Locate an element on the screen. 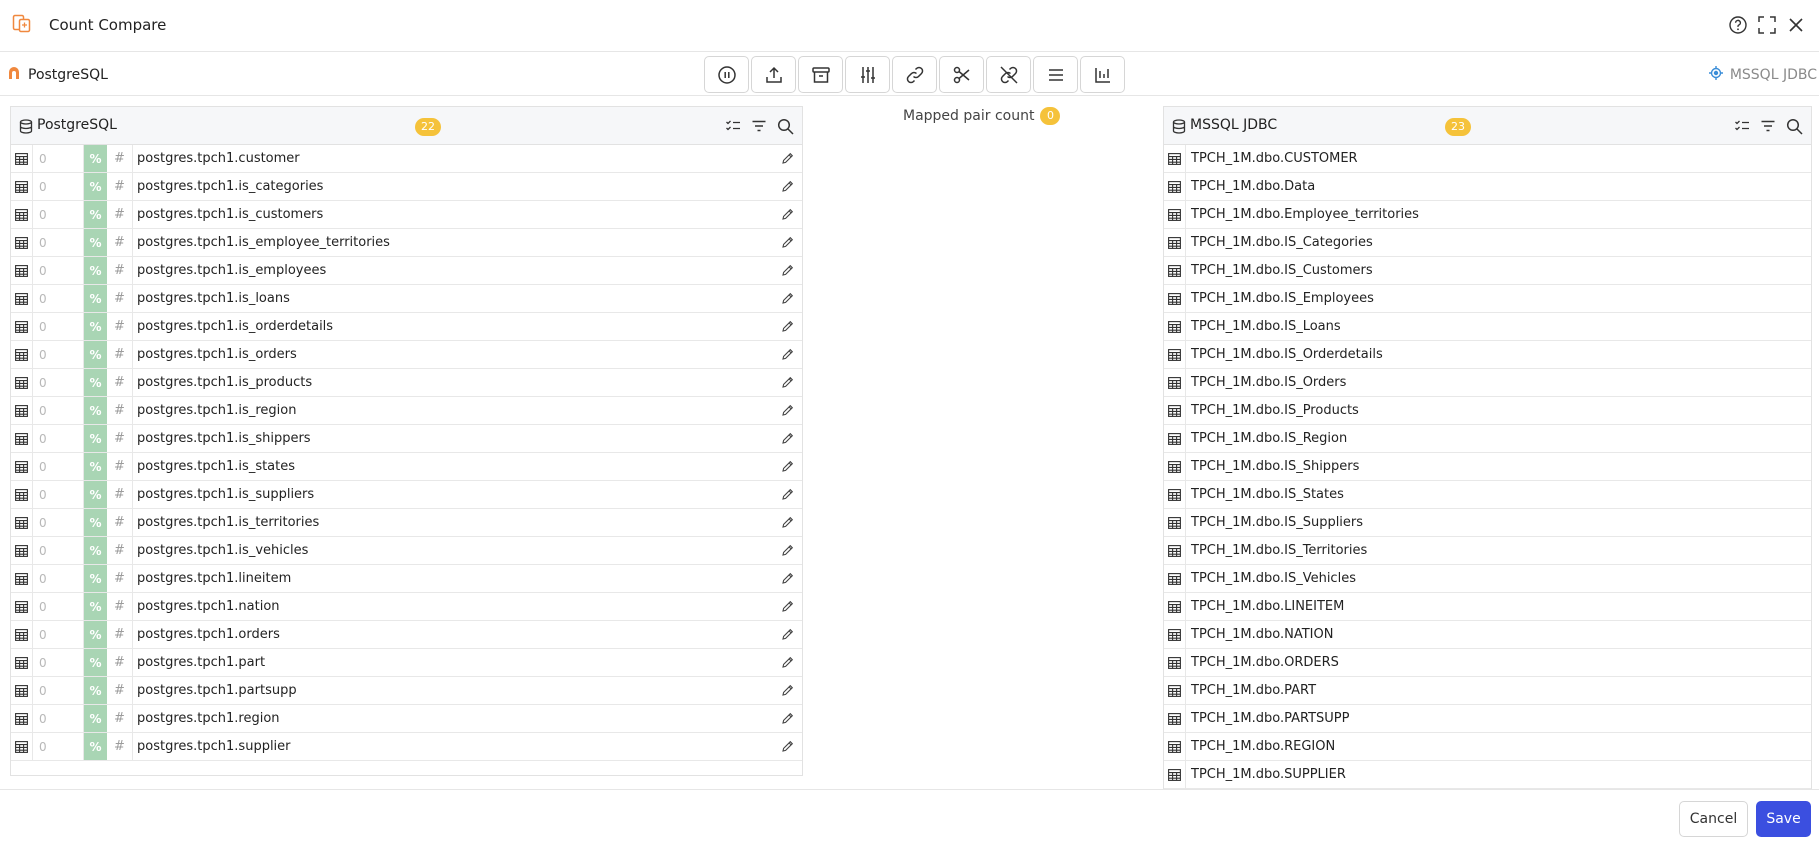  table-row: TPCH_1M.dbo.IS_Customers is located at coordinates (1487, 271).